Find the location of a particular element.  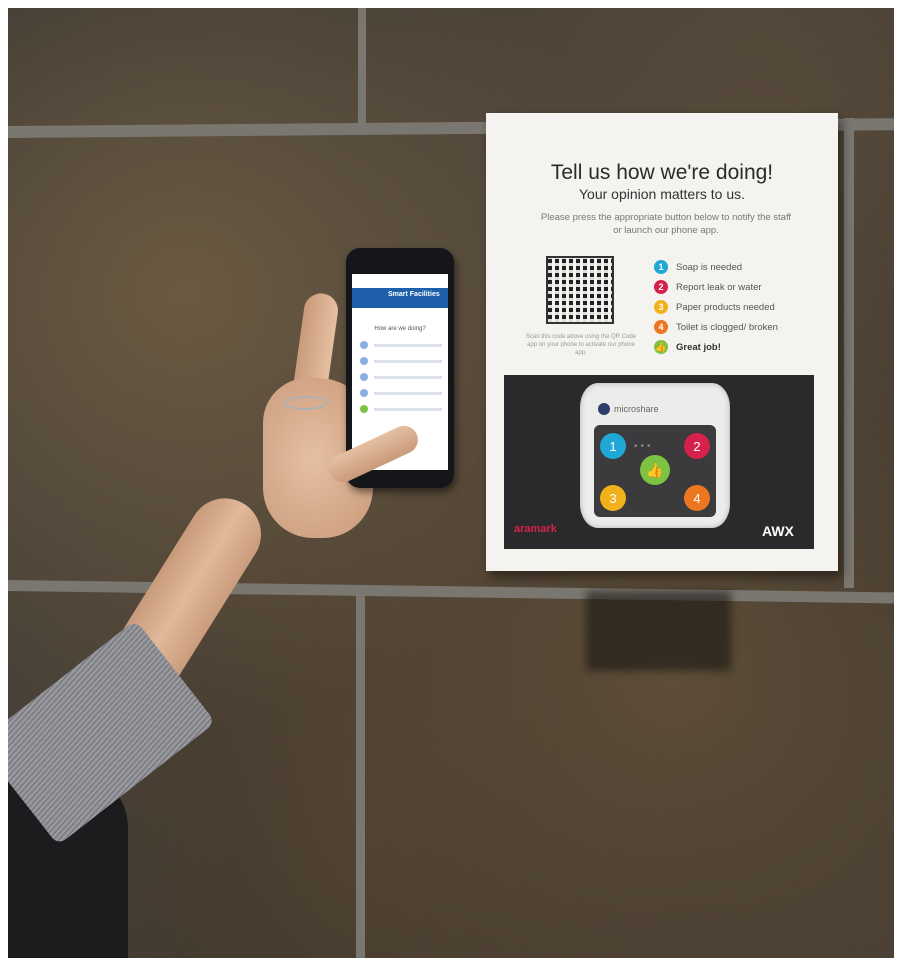

option-label: Toilet is clogged/ broken is located at coordinates (727, 327).